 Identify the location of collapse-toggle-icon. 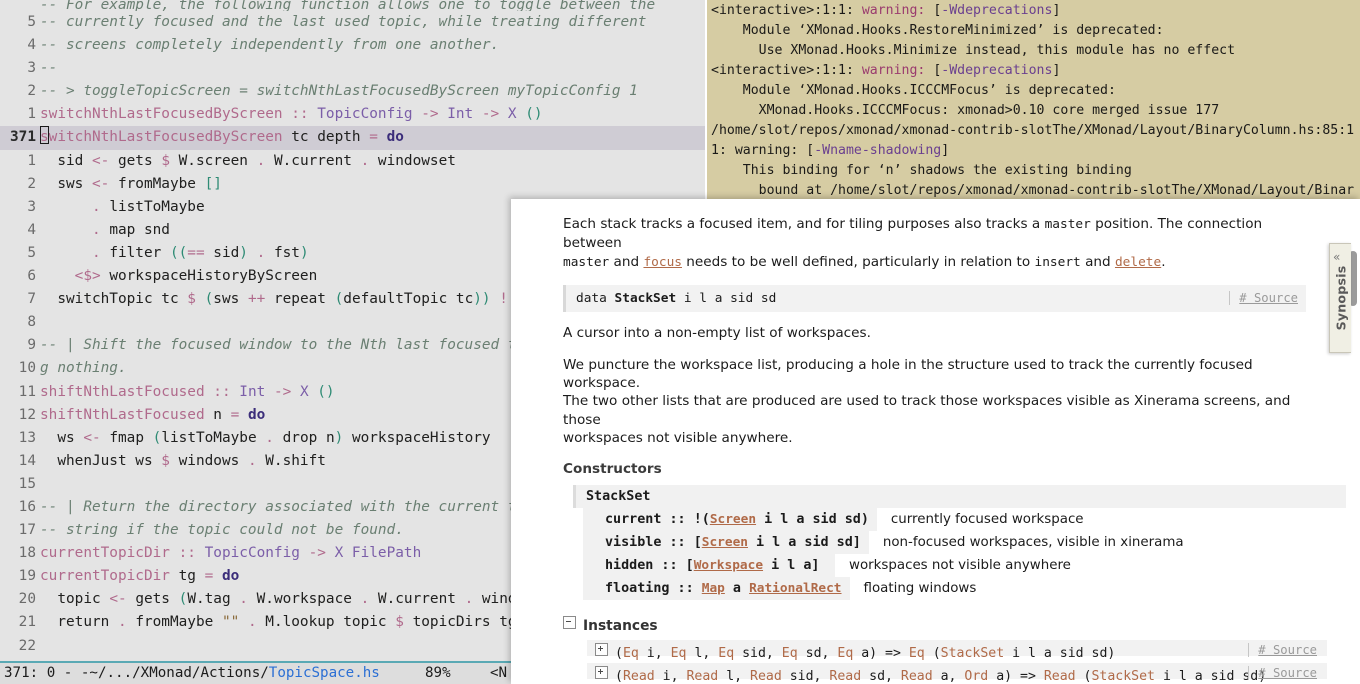
(569, 622).